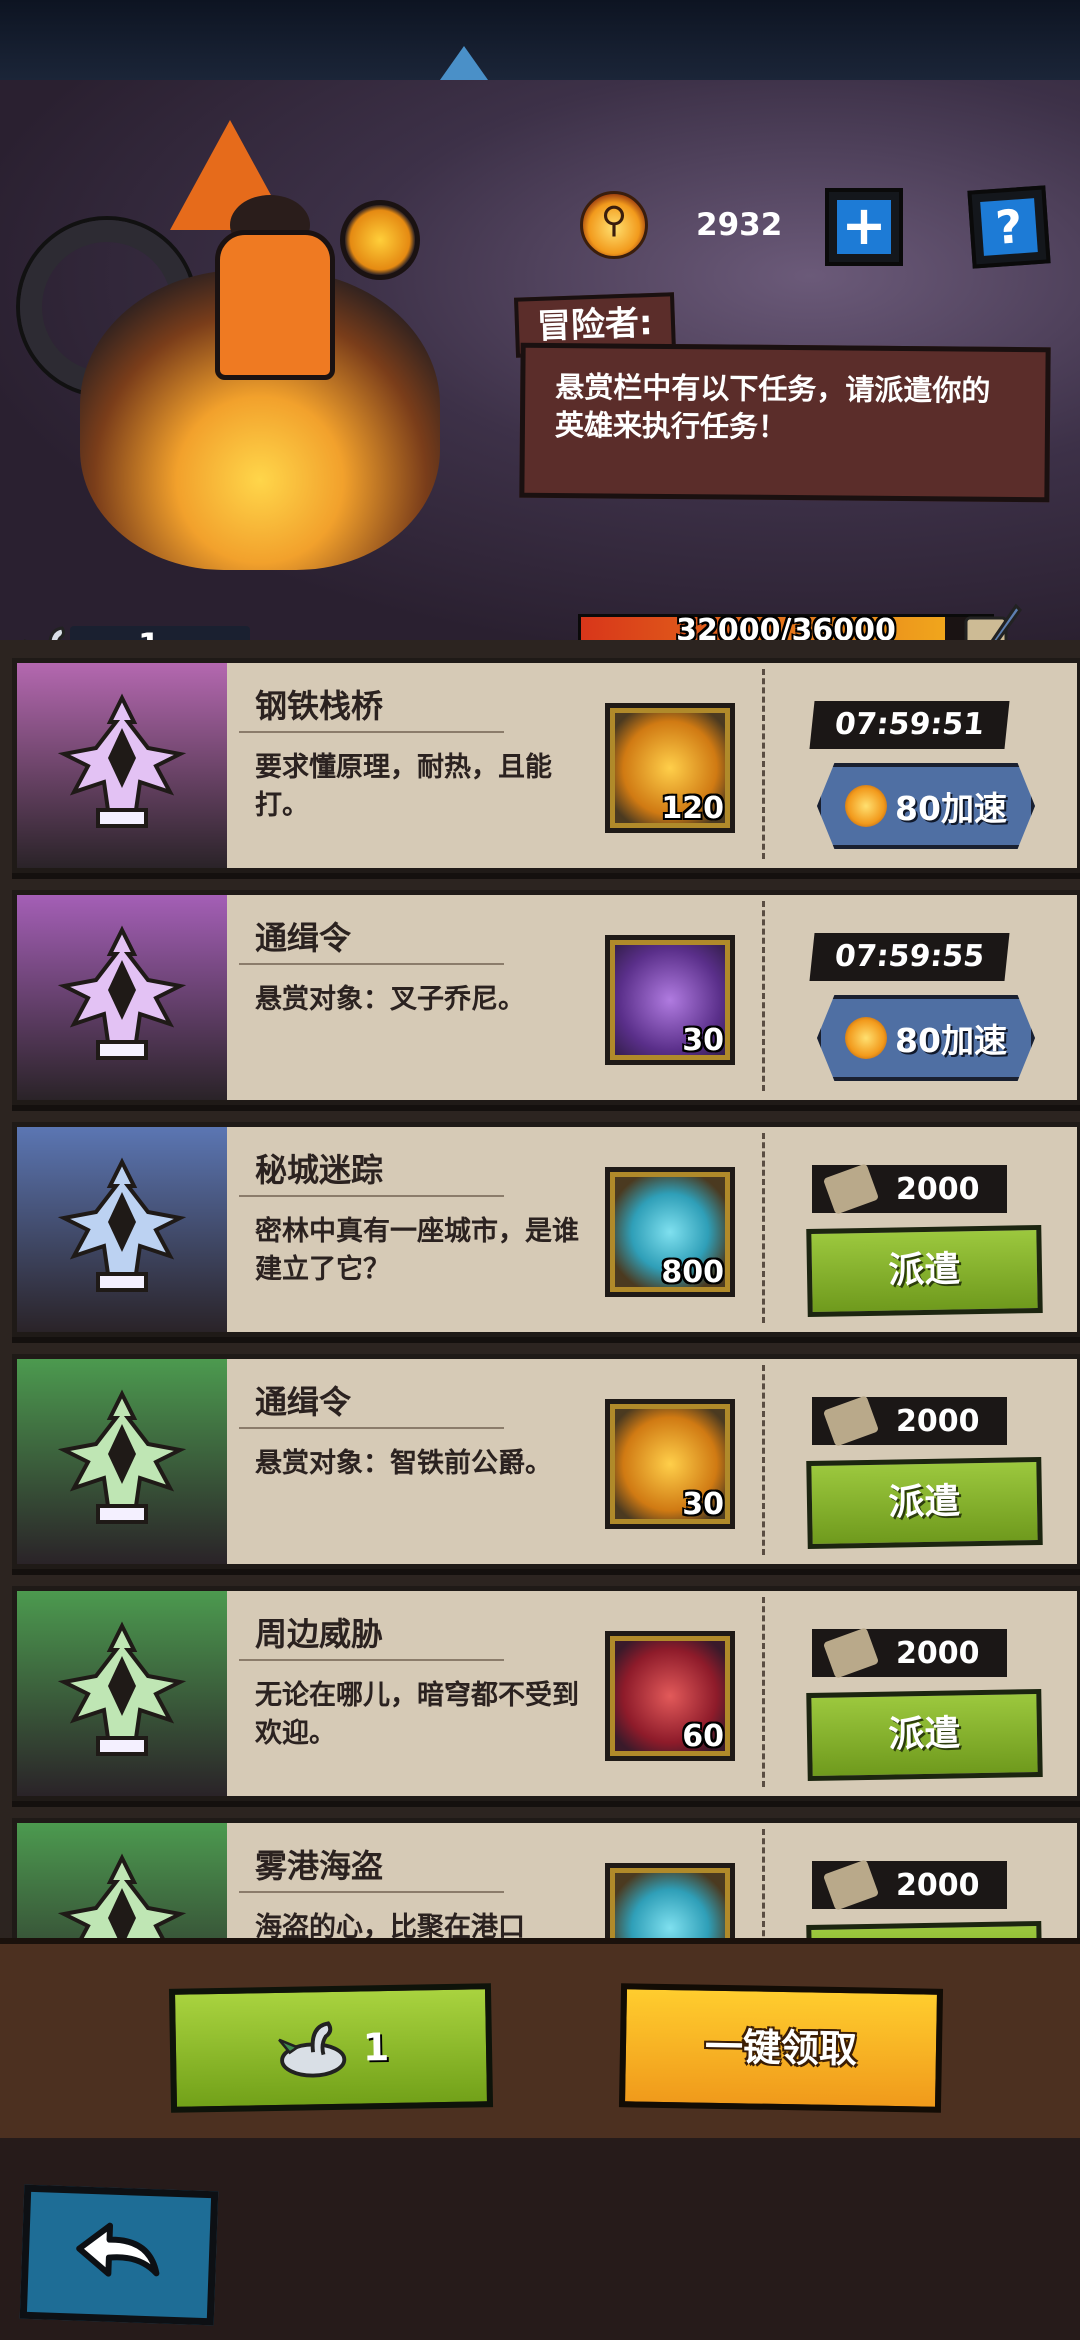 The image size is (1080, 2340). What do you see at coordinates (275, 305) in the screenshot?
I see `hero-torso` at bounding box center [275, 305].